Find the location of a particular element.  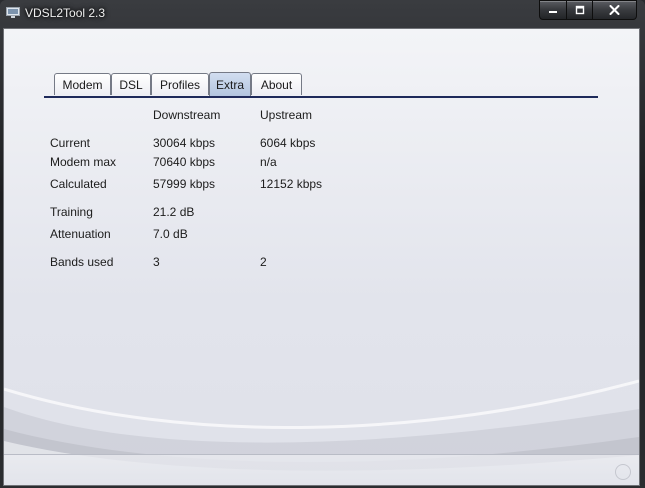

title-bar: VDSL2Tool 2.3 is located at coordinates (322, 14).